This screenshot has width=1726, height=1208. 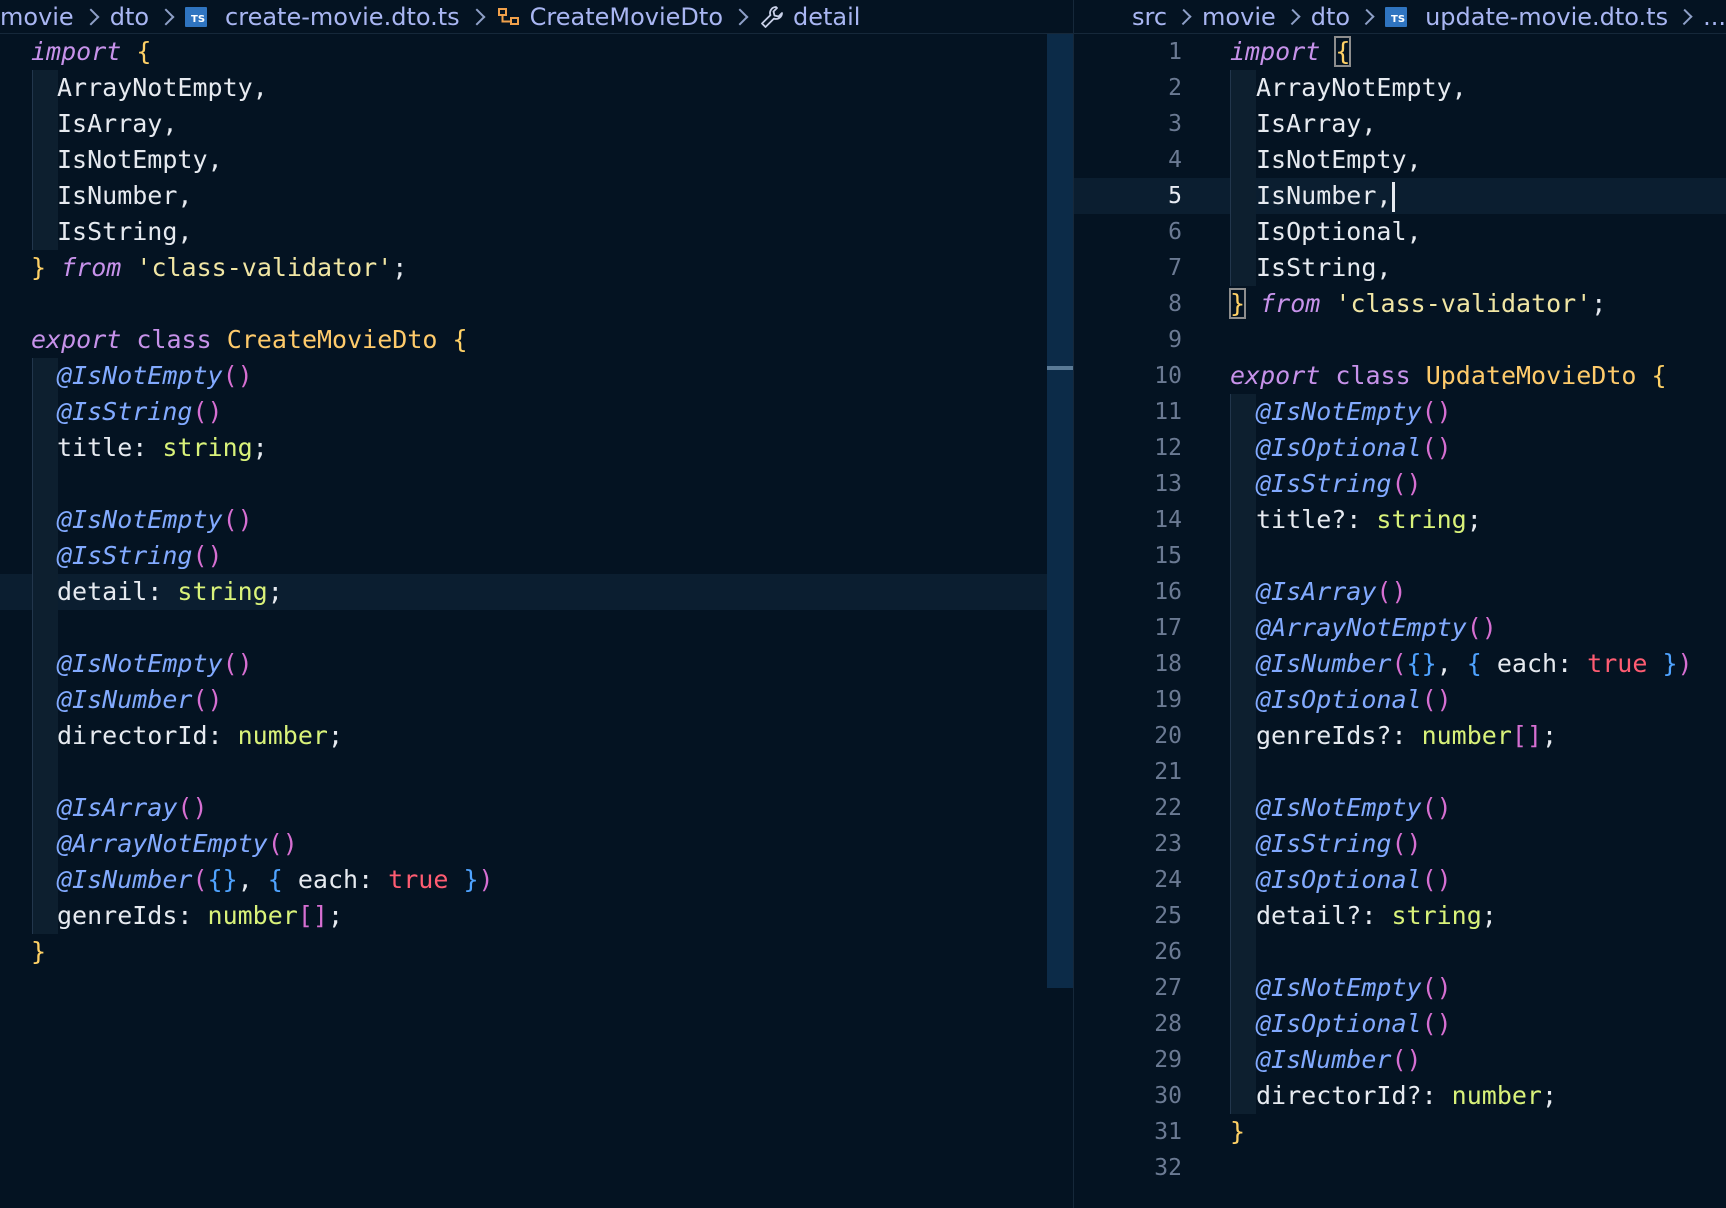 What do you see at coordinates (536, 592) in the screenshot?
I see `code-line: detail: string;` at bounding box center [536, 592].